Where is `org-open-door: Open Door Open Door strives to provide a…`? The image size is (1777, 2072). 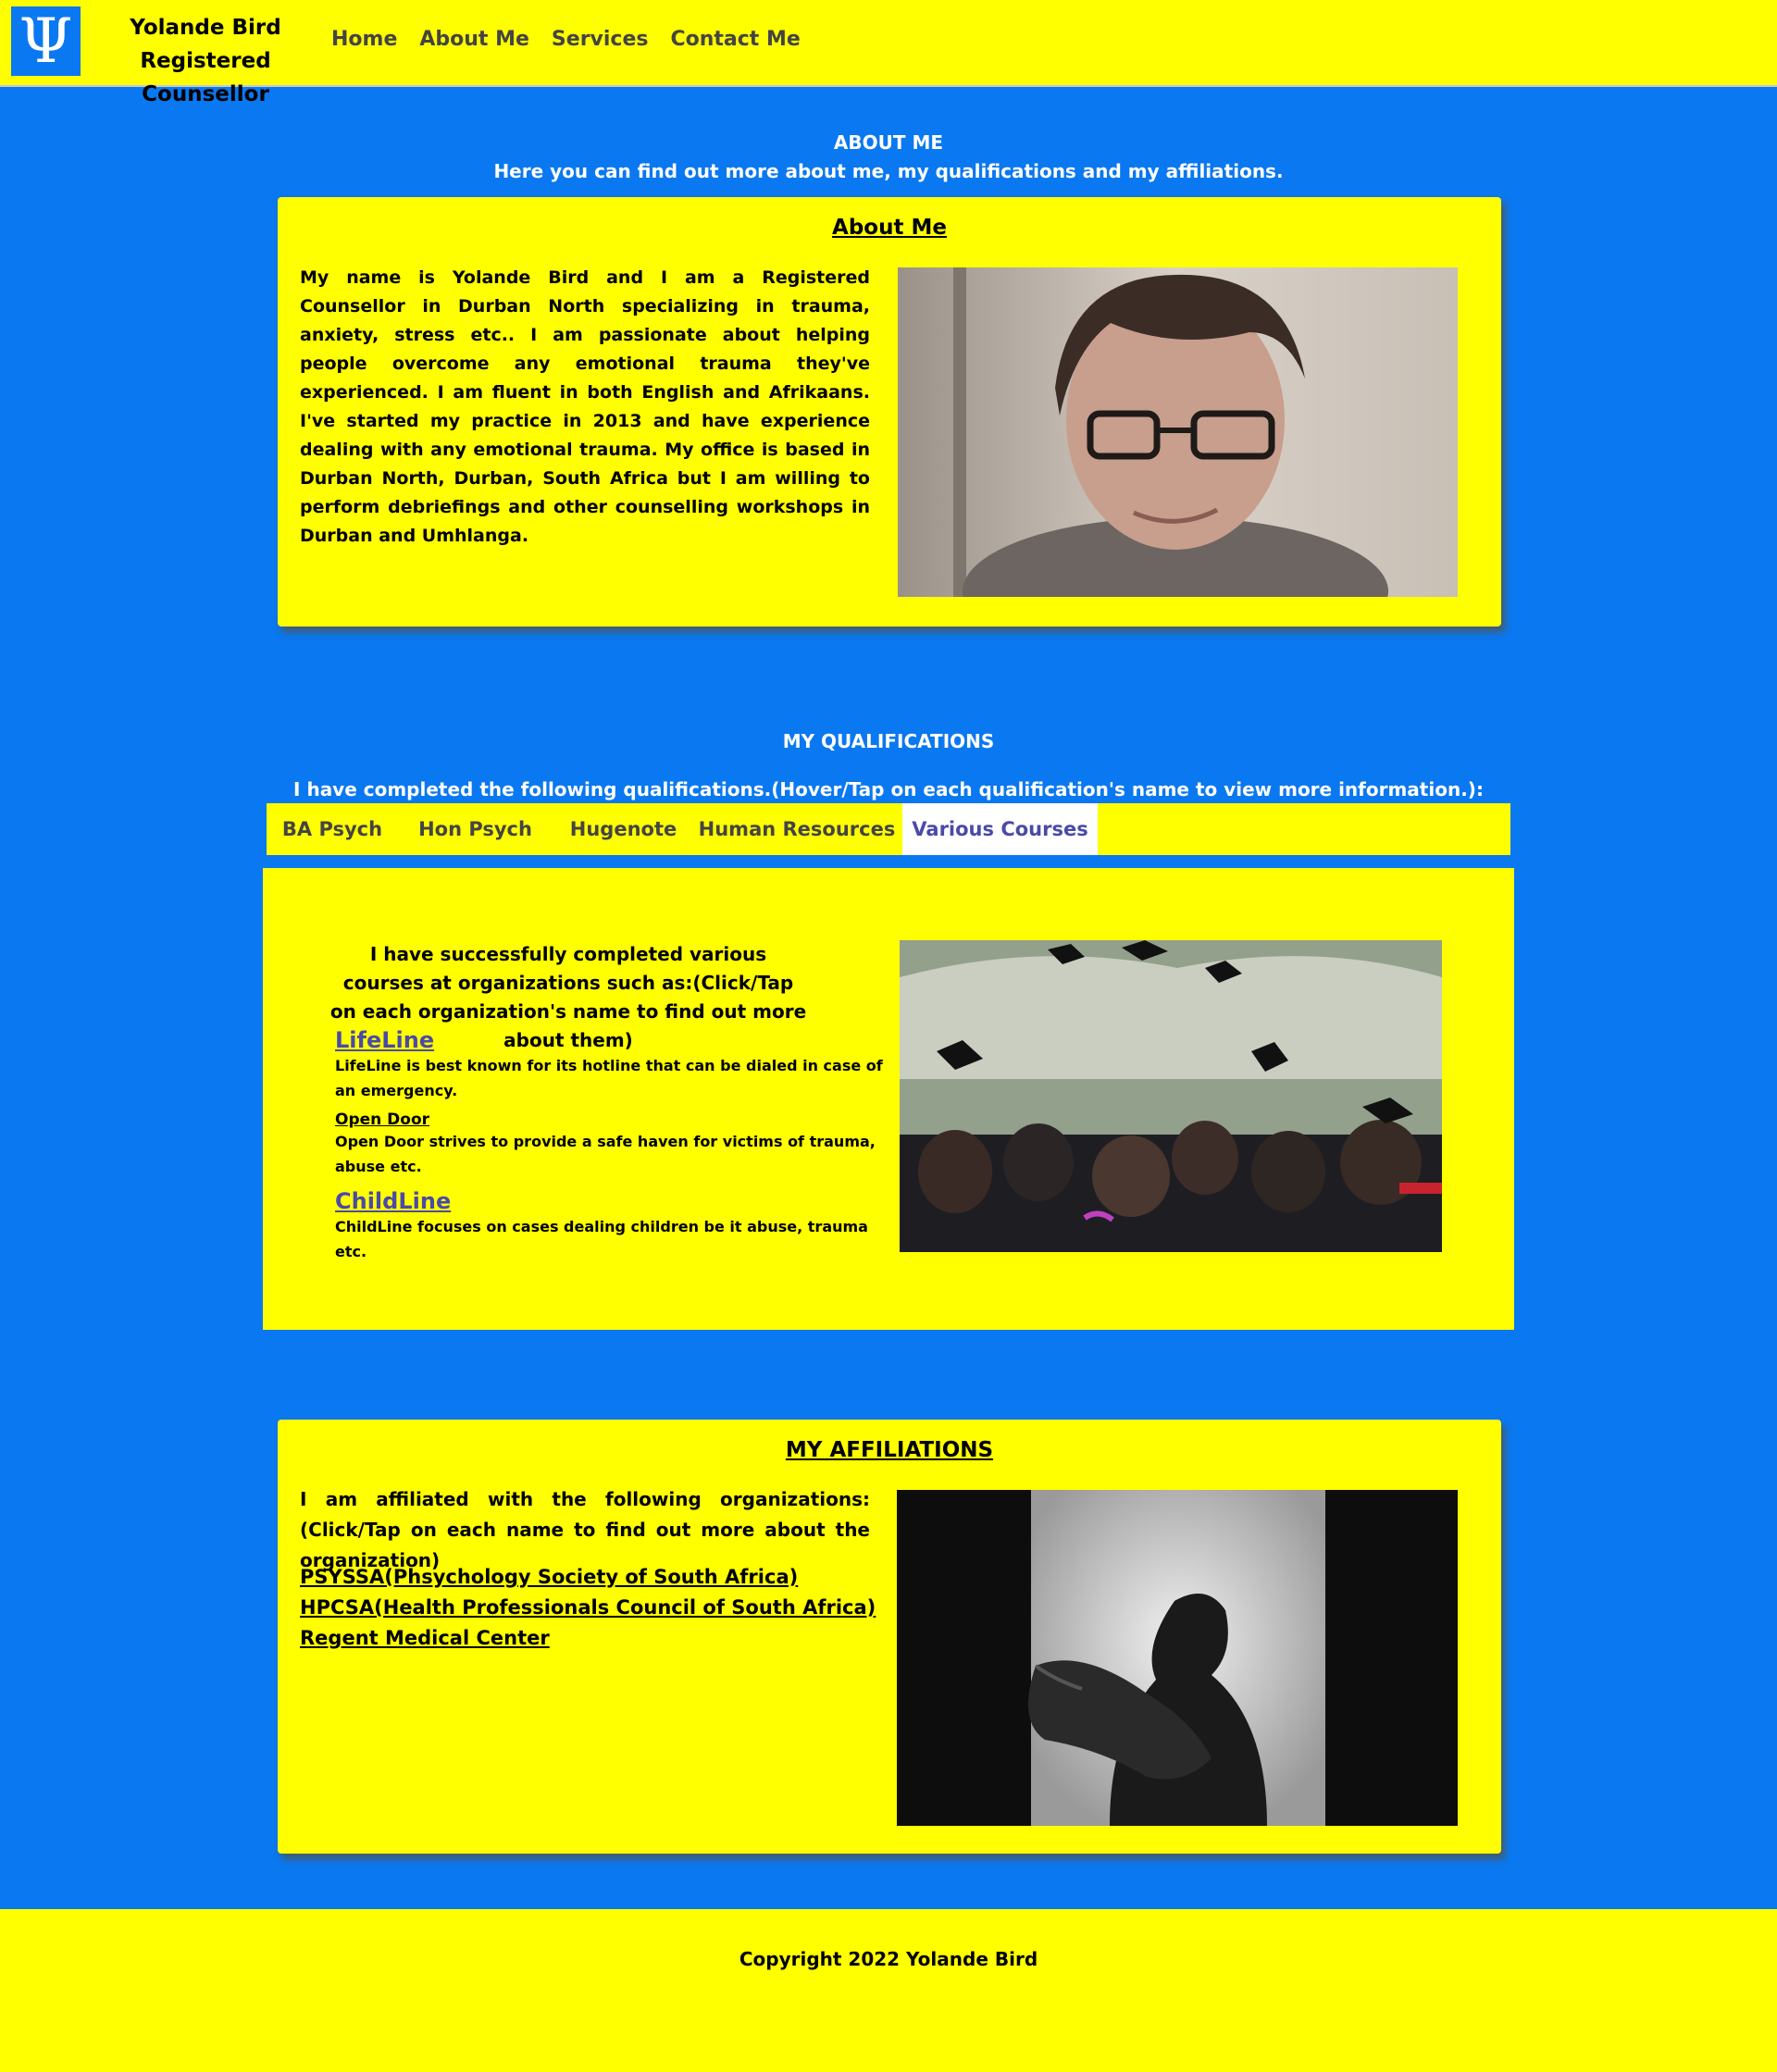 org-open-door: Open Door Open Door strives to provide a… is located at coordinates (612, 1144).